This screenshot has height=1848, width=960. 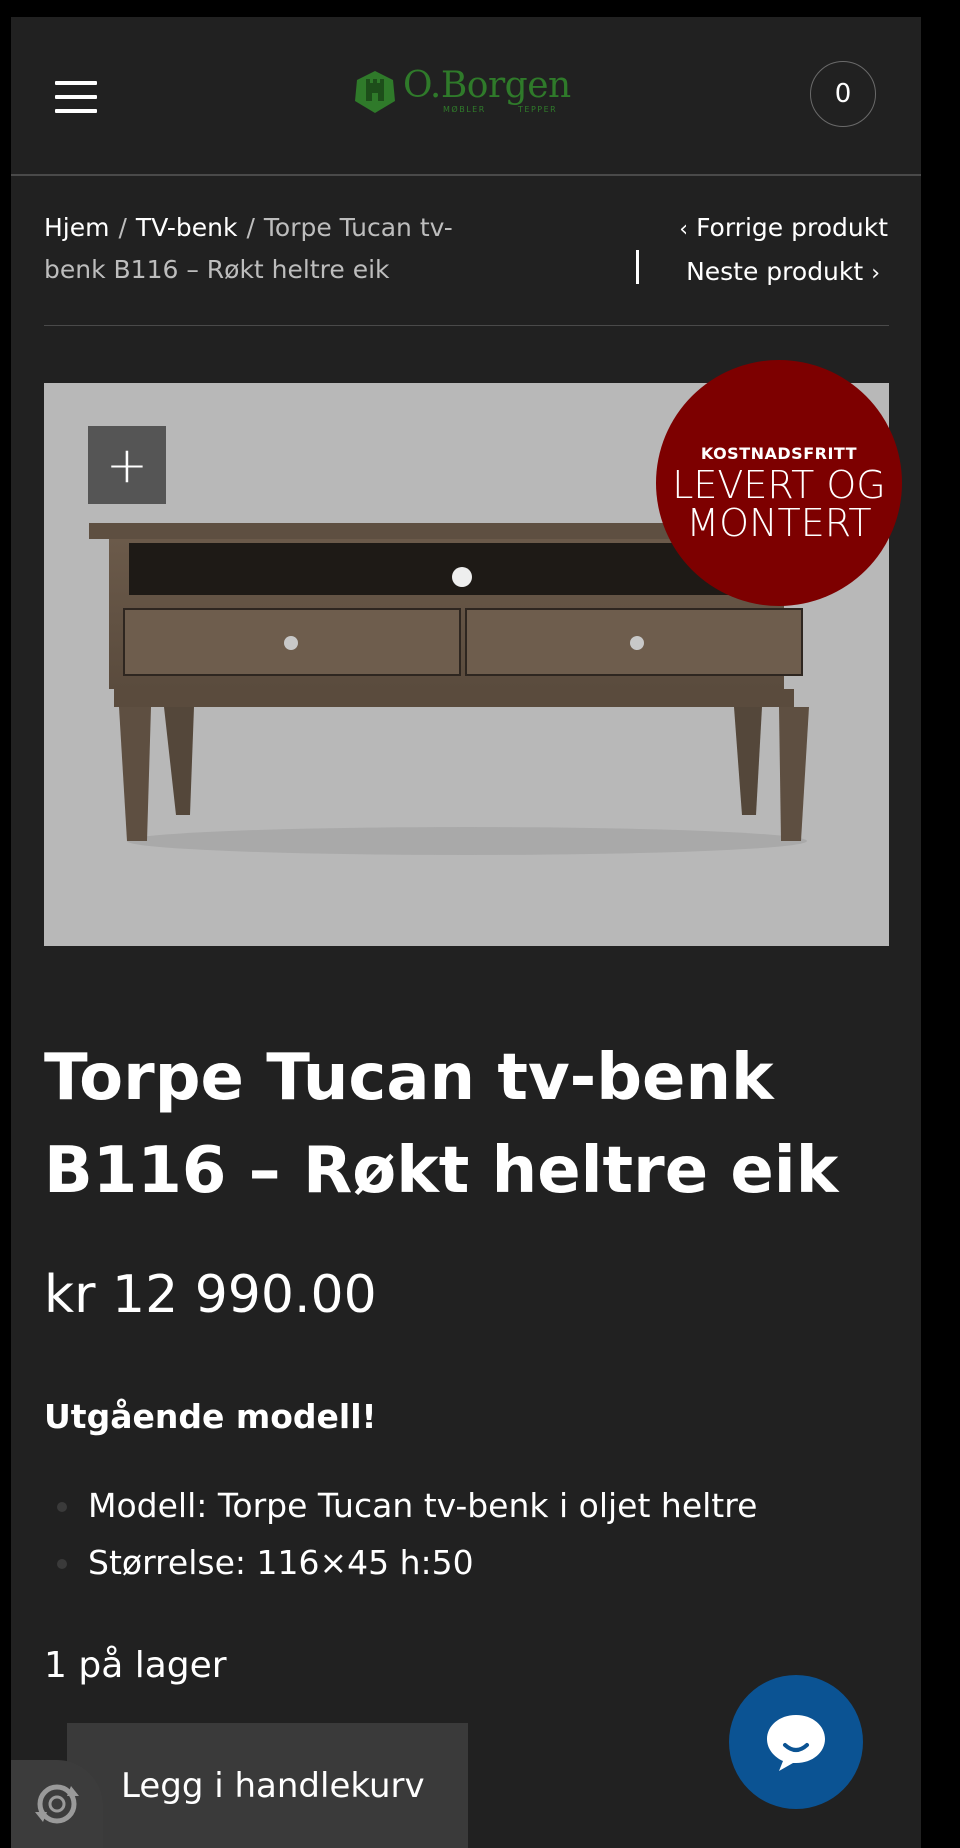 I want to click on site-header: O.Borgen MØBLER TEPPER 0, so click(x=466, y=96).